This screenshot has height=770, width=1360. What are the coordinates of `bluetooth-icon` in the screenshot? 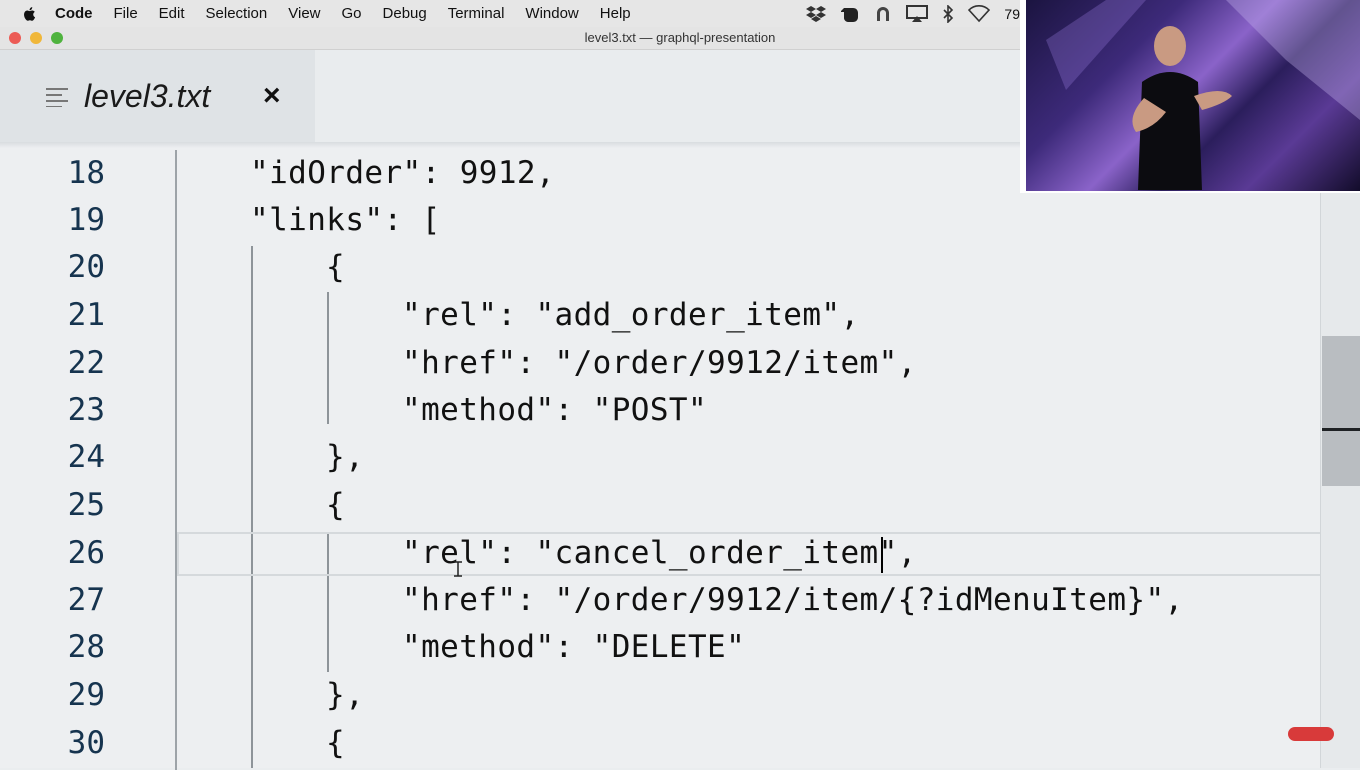 It's located at (948, 13).